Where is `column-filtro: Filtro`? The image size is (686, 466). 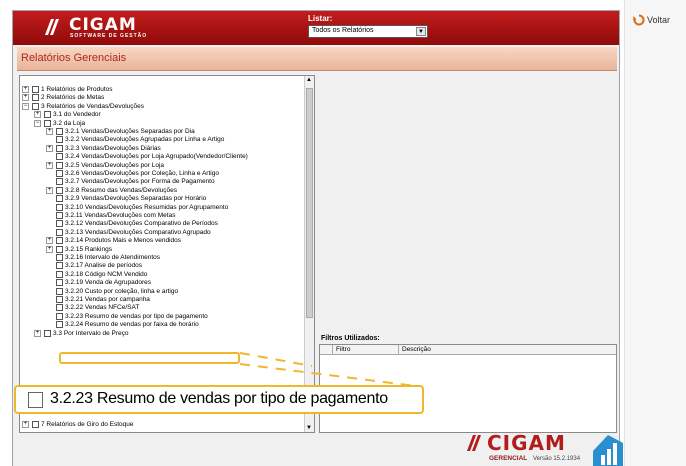 column-filtro: Filtro is located at coordinates (343, 349).